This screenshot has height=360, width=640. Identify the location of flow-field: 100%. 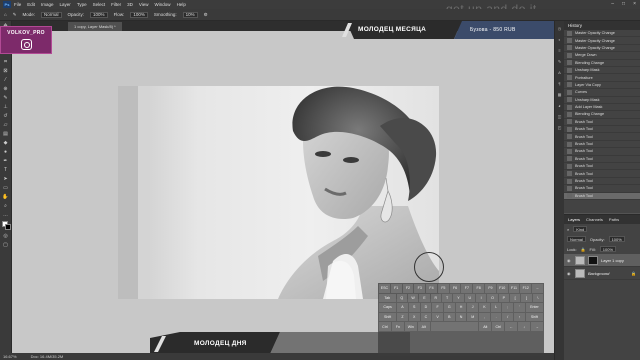
(139, 14).